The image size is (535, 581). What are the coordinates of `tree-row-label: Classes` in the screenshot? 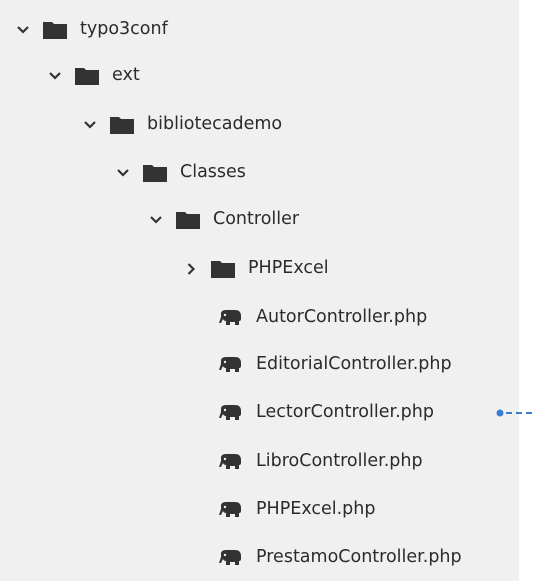 It's located at (213, 172).